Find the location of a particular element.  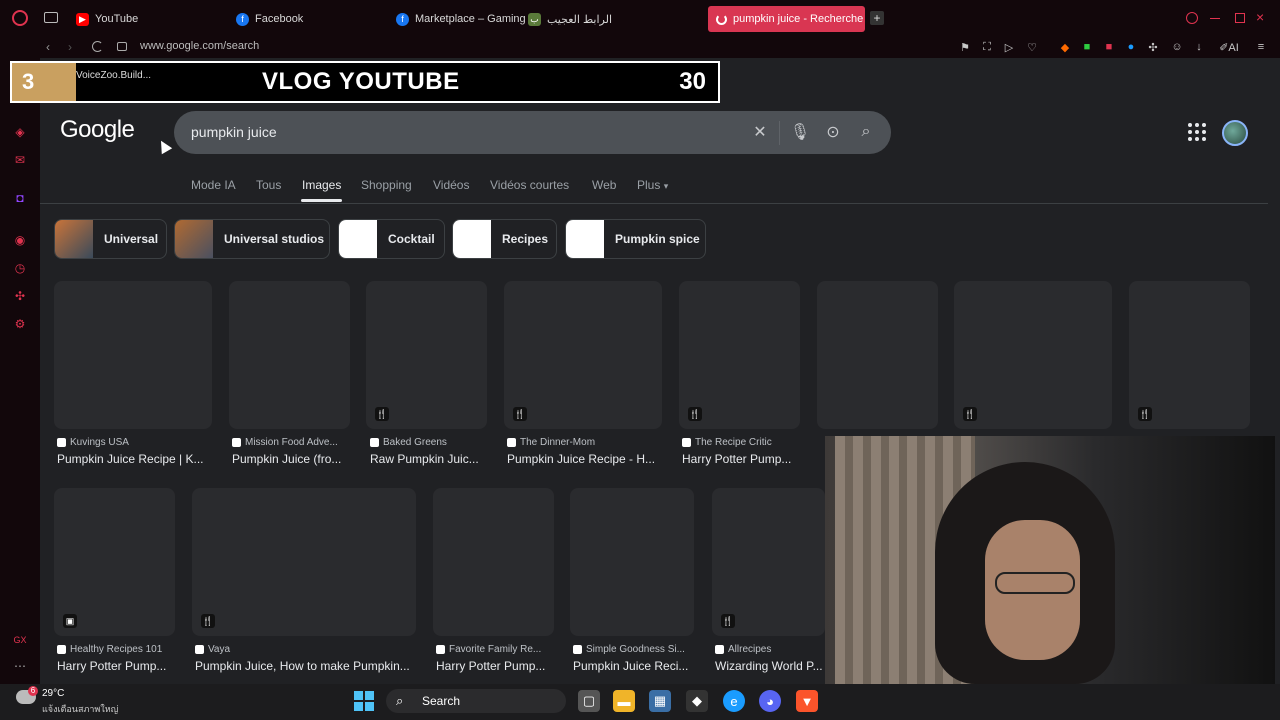

bookmark-icon: ⚑ is located at coordinates (965, 47).